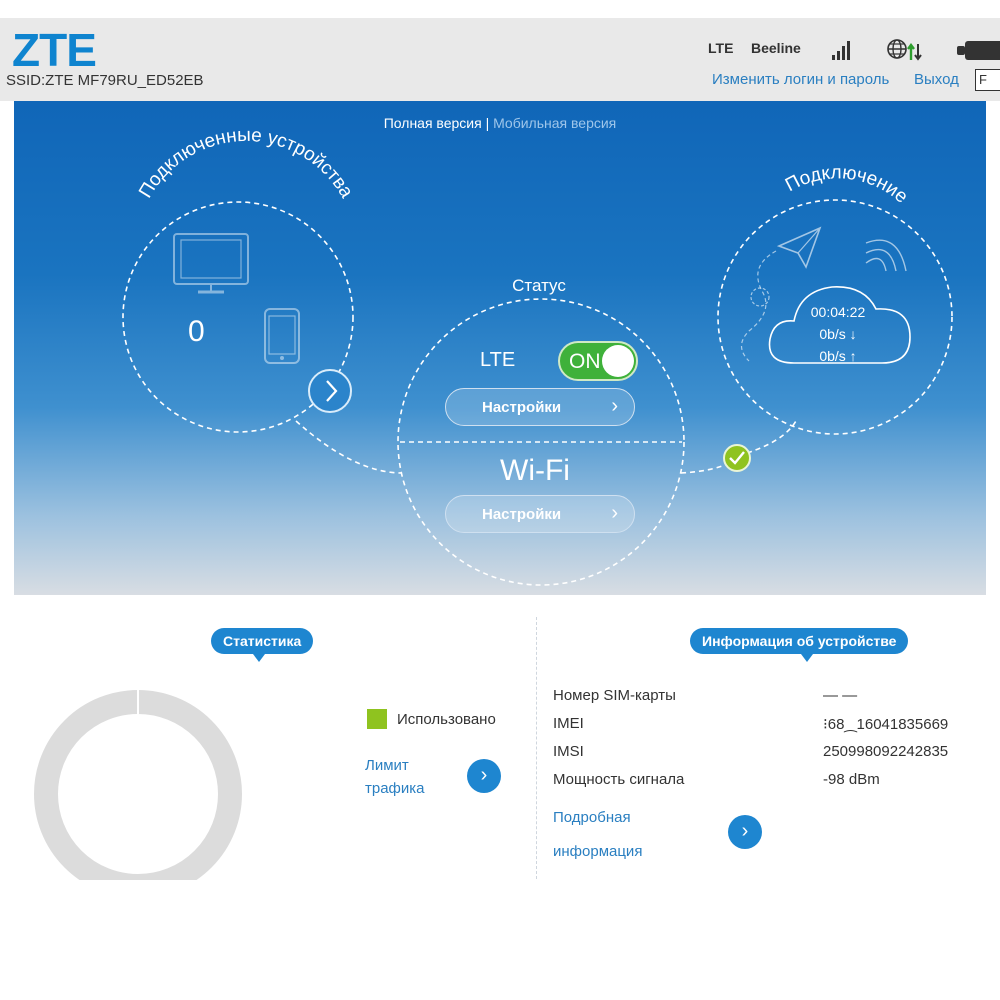 The width and height of the screenshot is (1000, 1000). I want to click on statistics-section: Статистика Использовано Лимит трафика ›, so click(274, 750).